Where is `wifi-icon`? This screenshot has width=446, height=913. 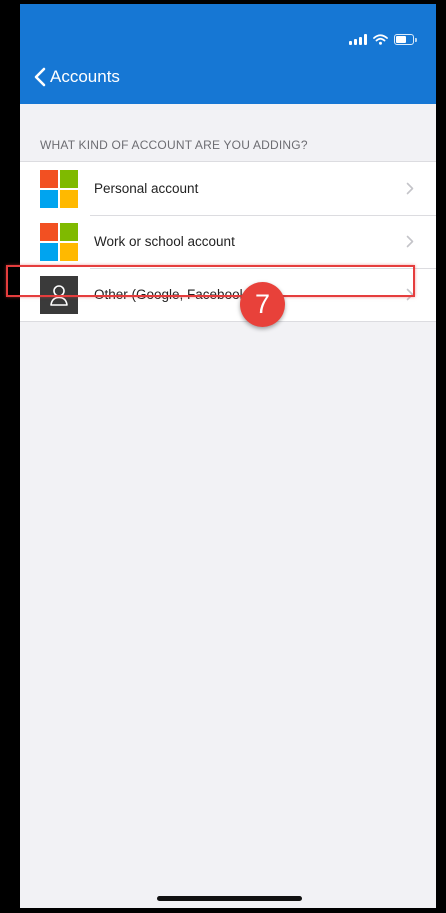
wifi-icon is located at coordinates (380, 39).